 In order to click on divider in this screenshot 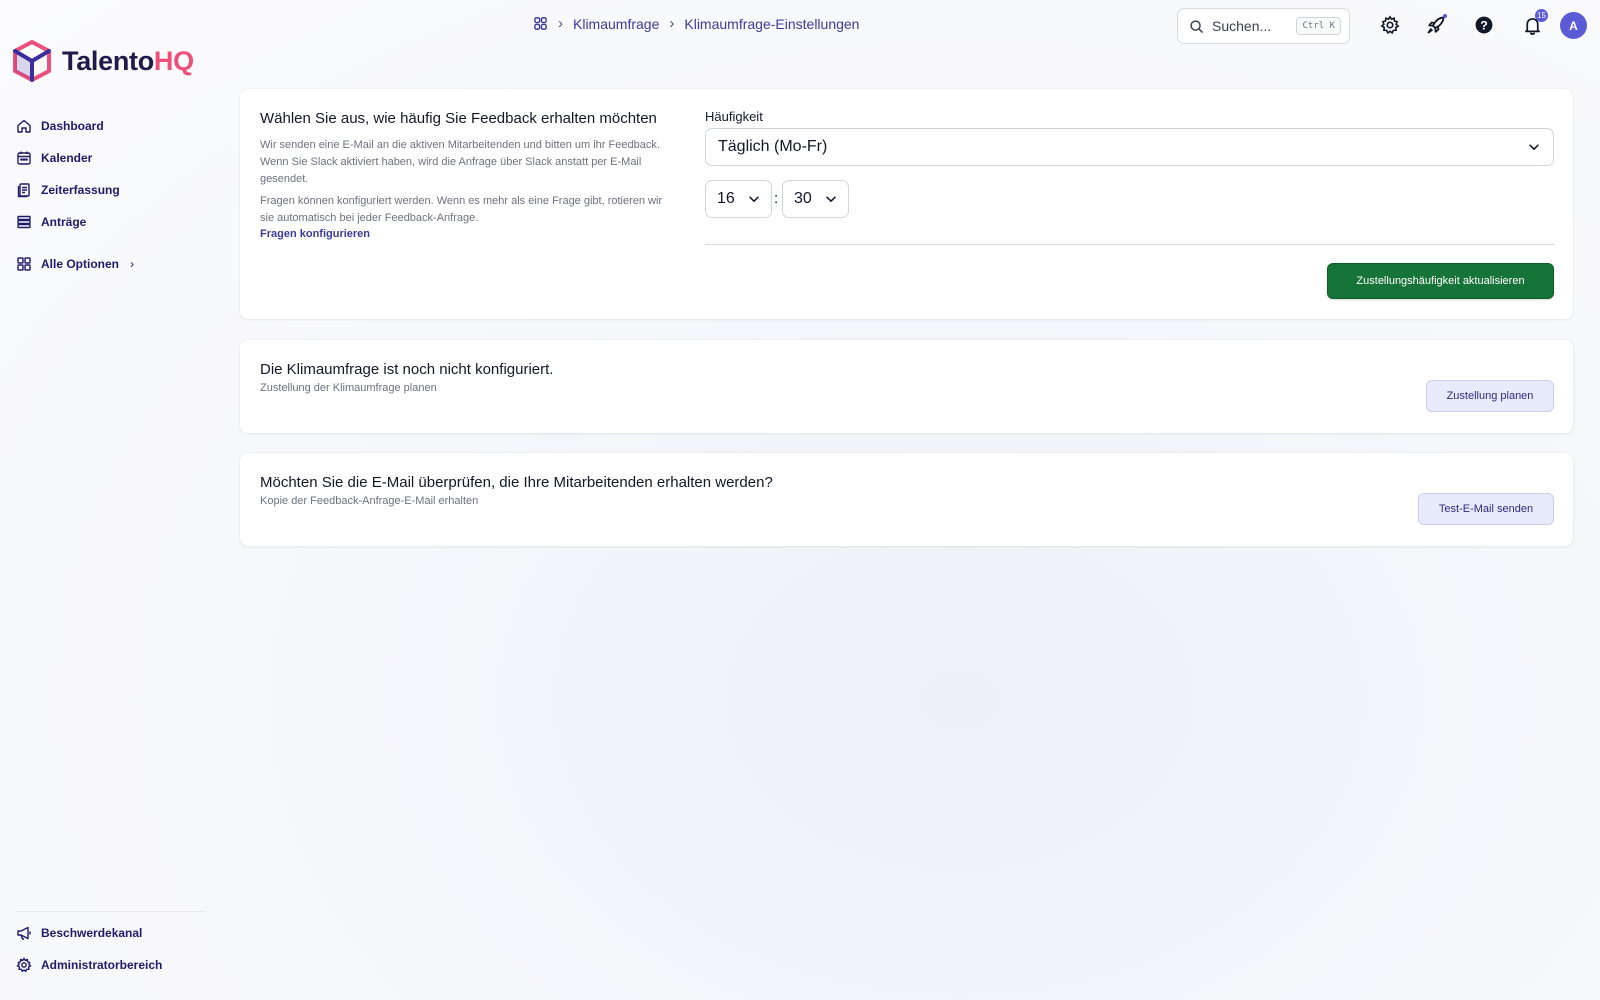, I will do `click(1129, 244)`.